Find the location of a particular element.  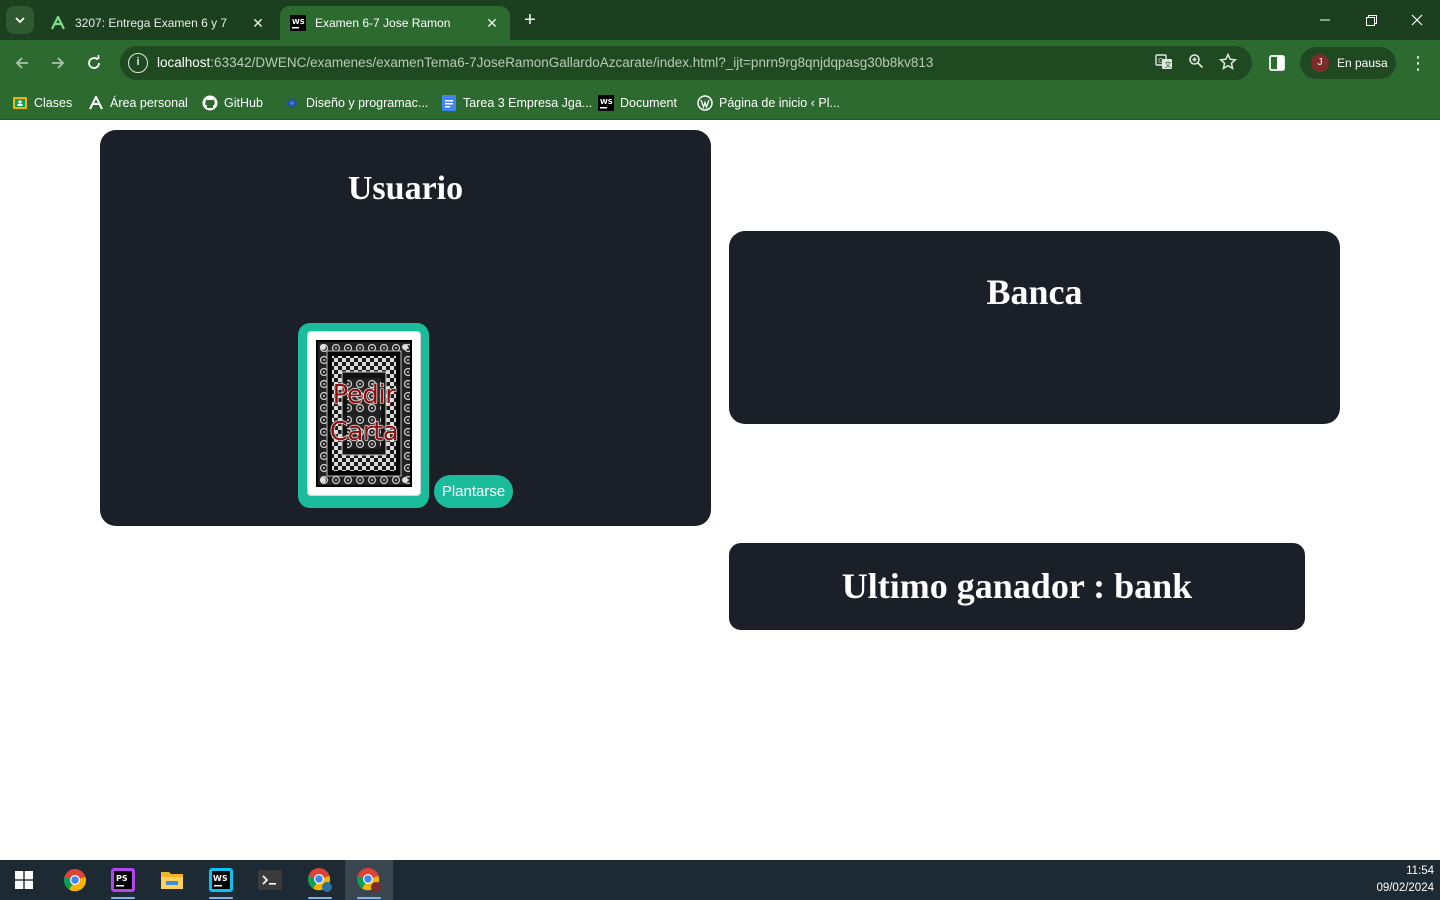

chrome-profile-icon is located at coordinates (320, 880).